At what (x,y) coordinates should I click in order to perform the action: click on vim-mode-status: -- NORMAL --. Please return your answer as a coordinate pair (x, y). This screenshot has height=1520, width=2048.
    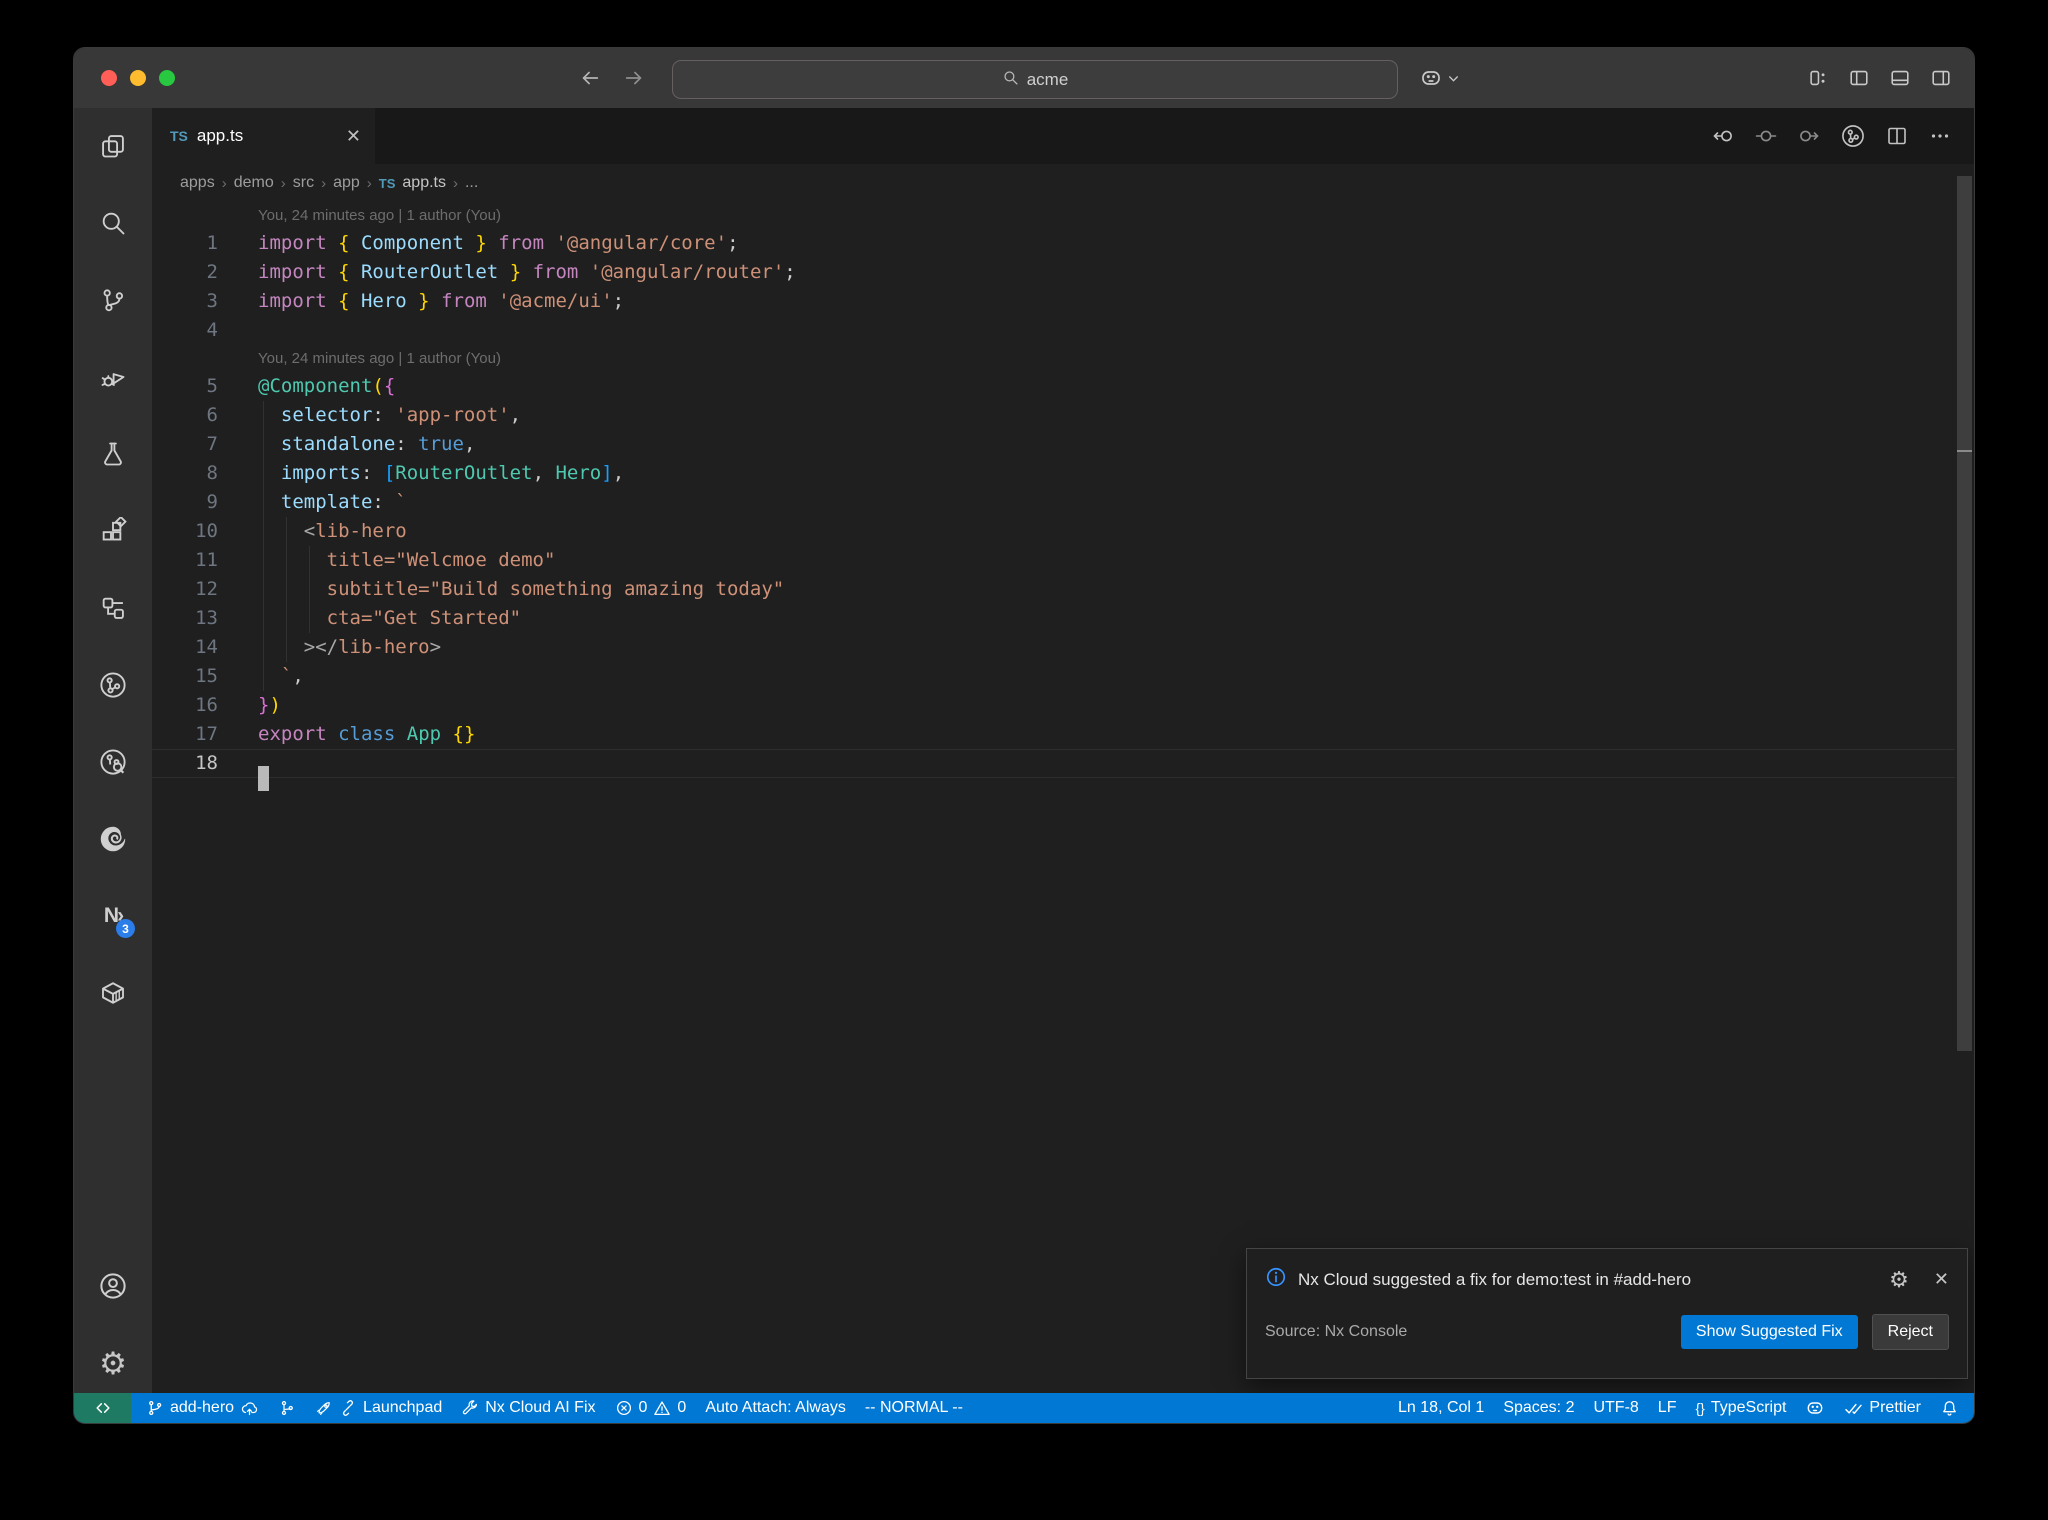
    Looking at the image, I should click on (914, 1408).